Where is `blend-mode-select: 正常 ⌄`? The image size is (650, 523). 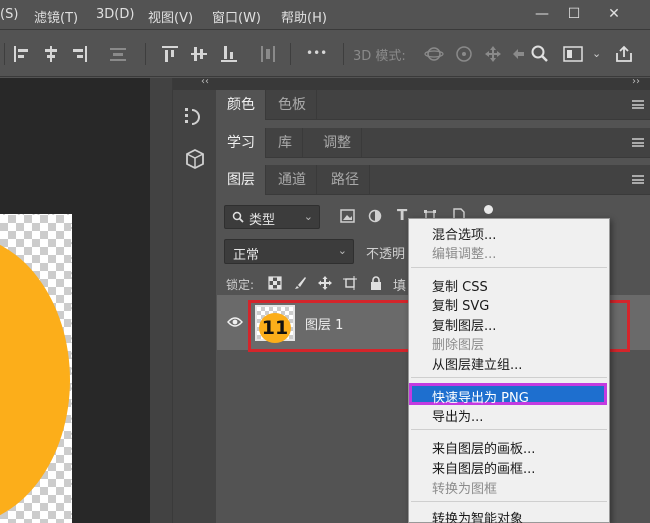
blend-mode-select: 正常 ⌄ is located at coordinates (289, 251).